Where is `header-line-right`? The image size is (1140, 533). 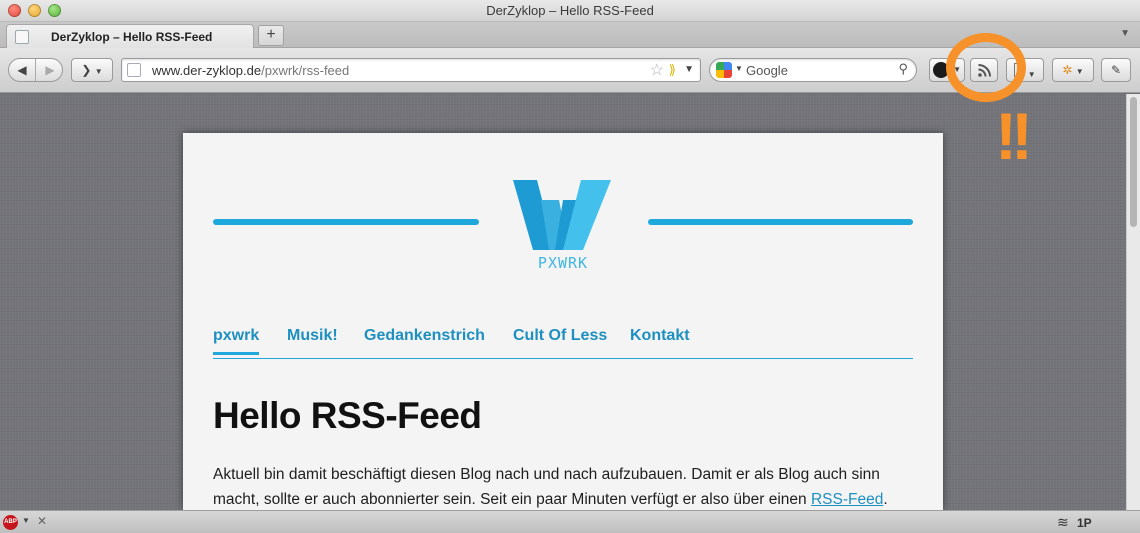
header-line-right is located at coordinates (780, 222).